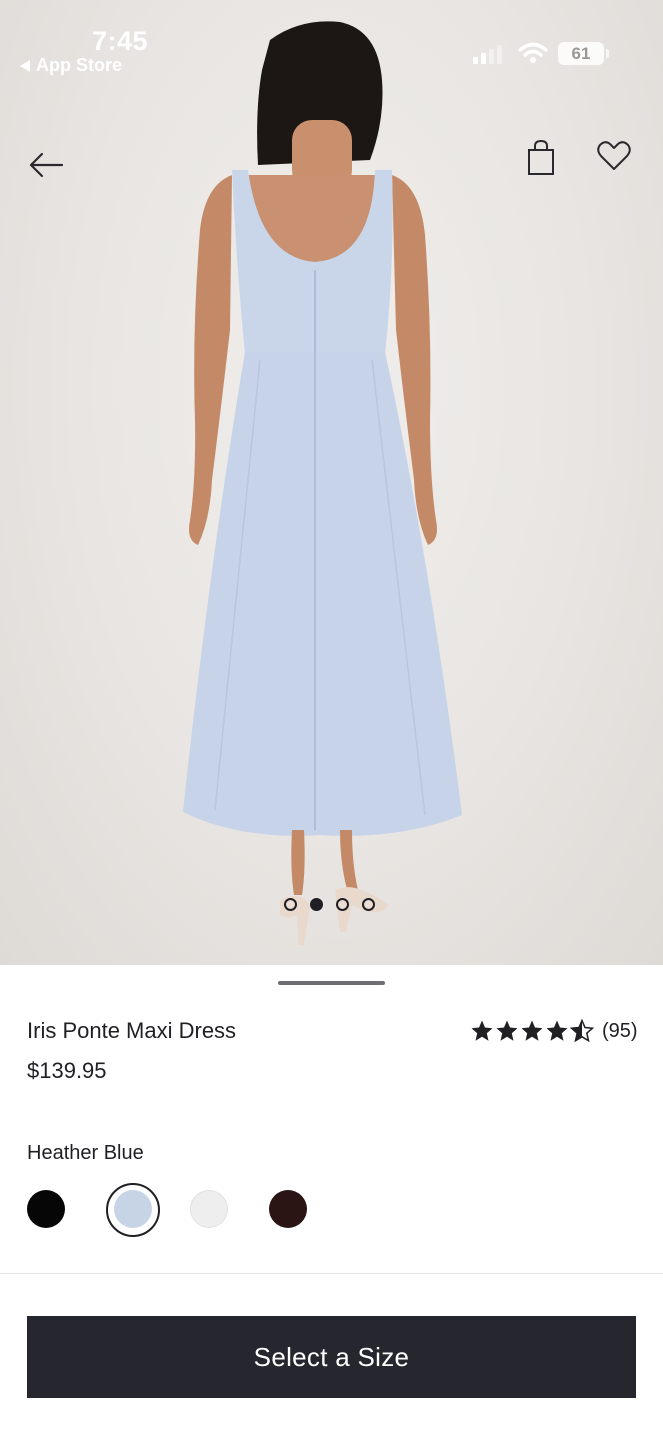 The height and width of the screenshot is (1440, 663). I want to click on product-rating: (95), so click(554, 1031).